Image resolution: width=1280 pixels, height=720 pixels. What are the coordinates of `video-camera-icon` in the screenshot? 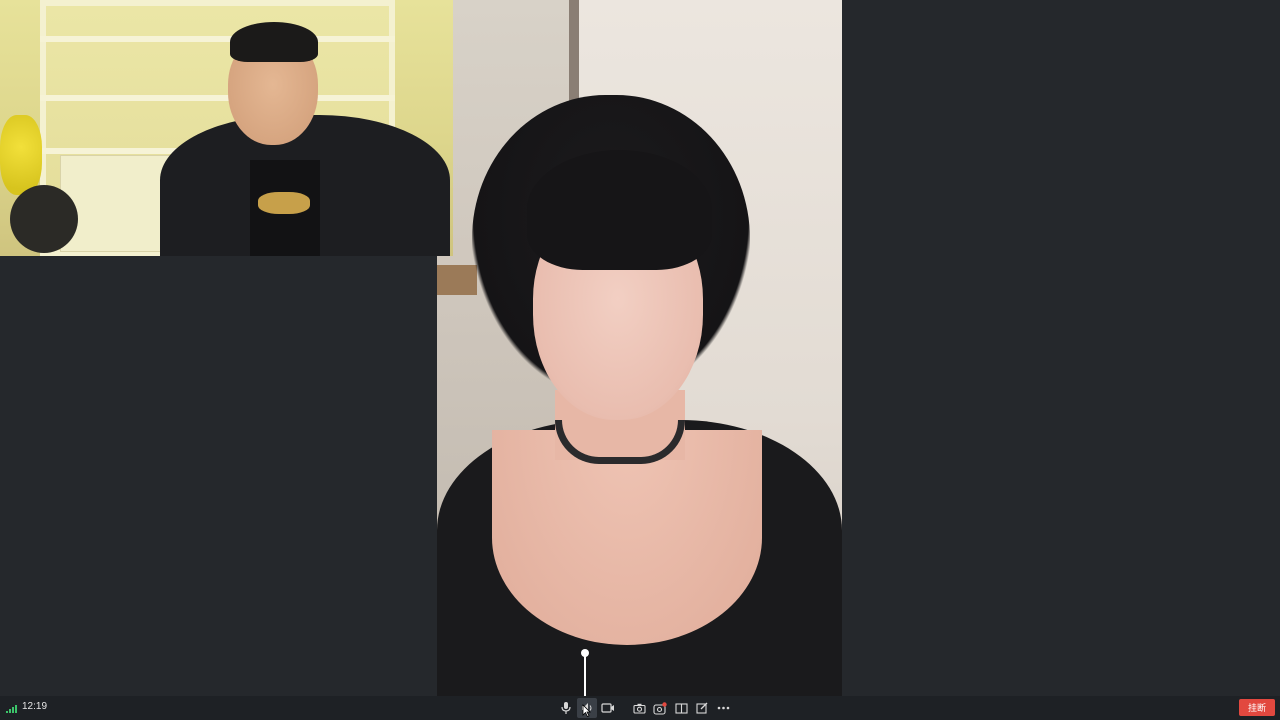 It's located at (607, 708).